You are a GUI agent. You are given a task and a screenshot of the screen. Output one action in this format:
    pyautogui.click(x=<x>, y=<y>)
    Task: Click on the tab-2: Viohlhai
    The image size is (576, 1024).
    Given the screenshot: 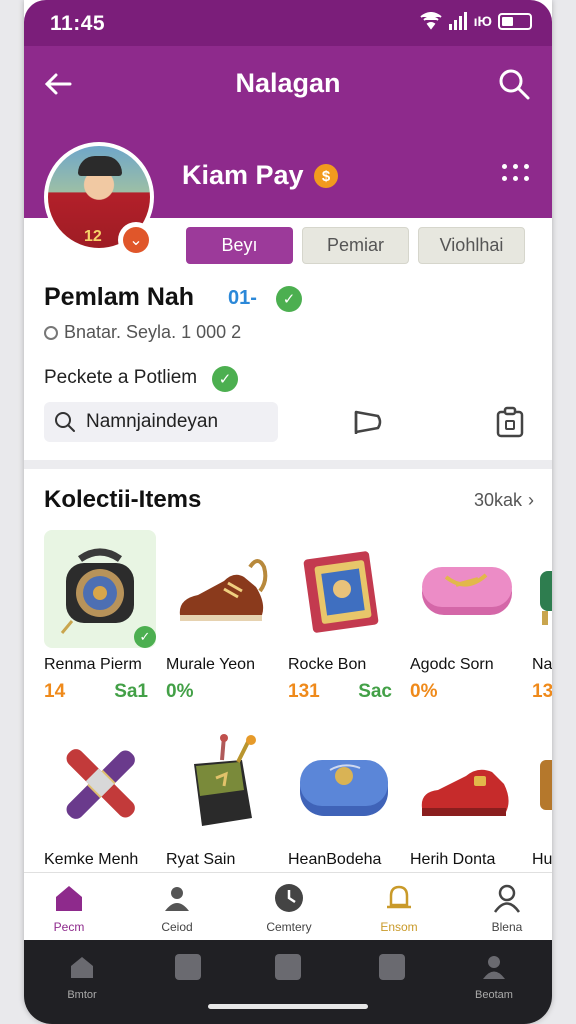 What is the action you would take?
    pyautogui.click(x=471, y=245)
    